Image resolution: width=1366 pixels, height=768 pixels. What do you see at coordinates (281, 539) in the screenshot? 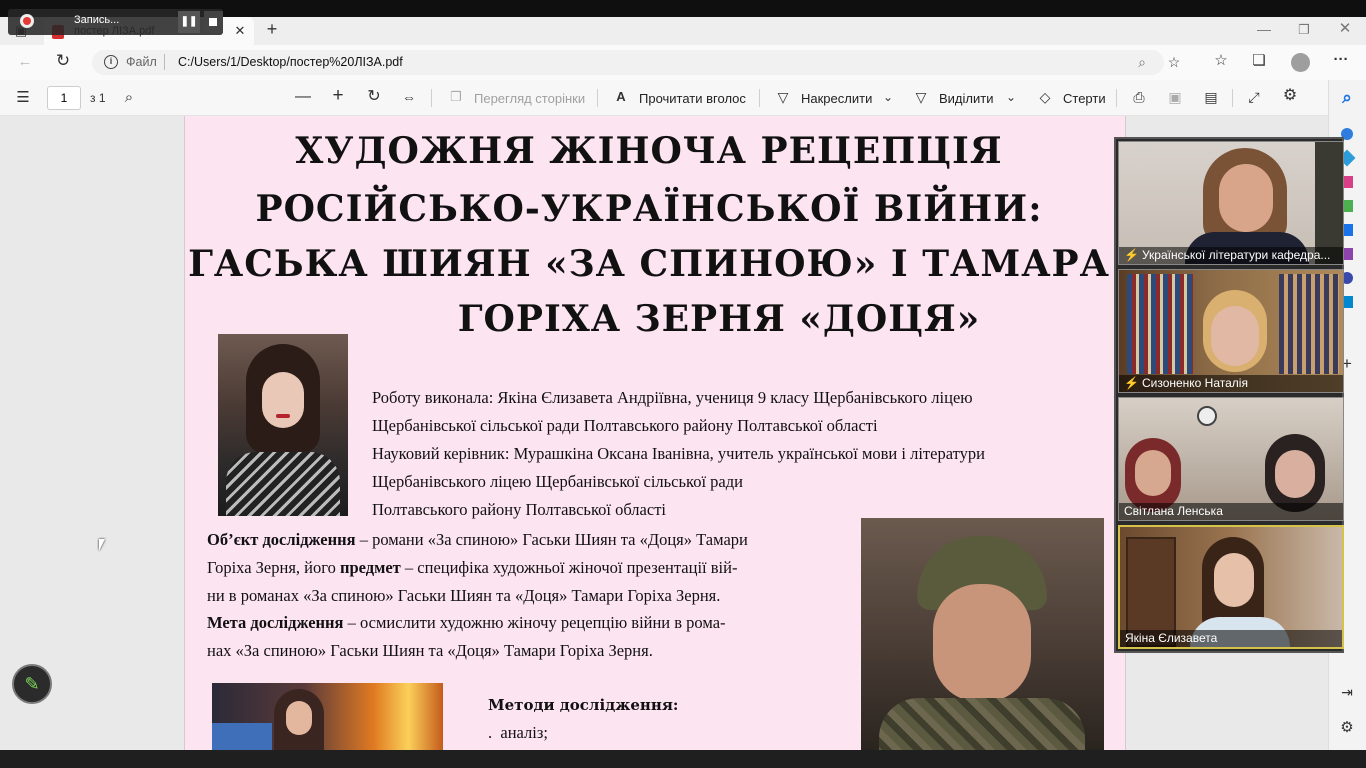
I see `object-label: Об’єкт дослідження` at bounding box center [281, 539].